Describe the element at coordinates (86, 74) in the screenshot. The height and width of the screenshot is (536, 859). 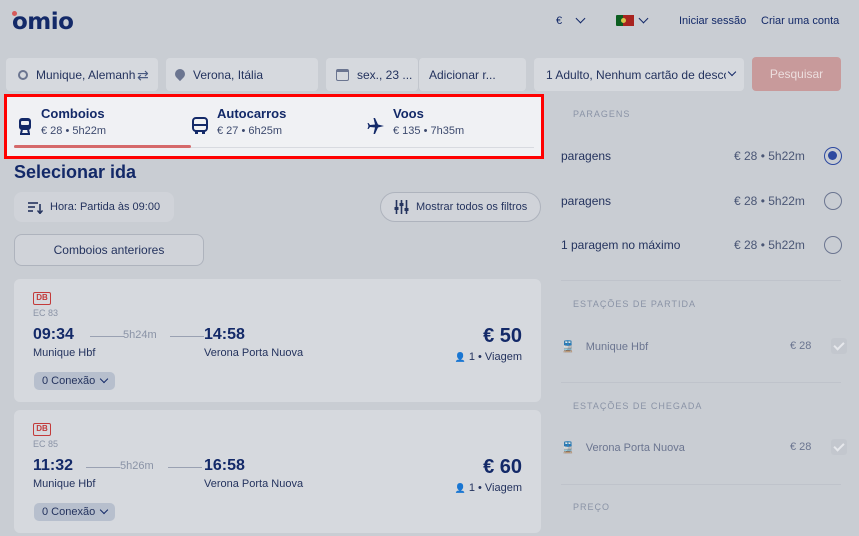
I see `origin-value: Munique, Alemanha` at that location.